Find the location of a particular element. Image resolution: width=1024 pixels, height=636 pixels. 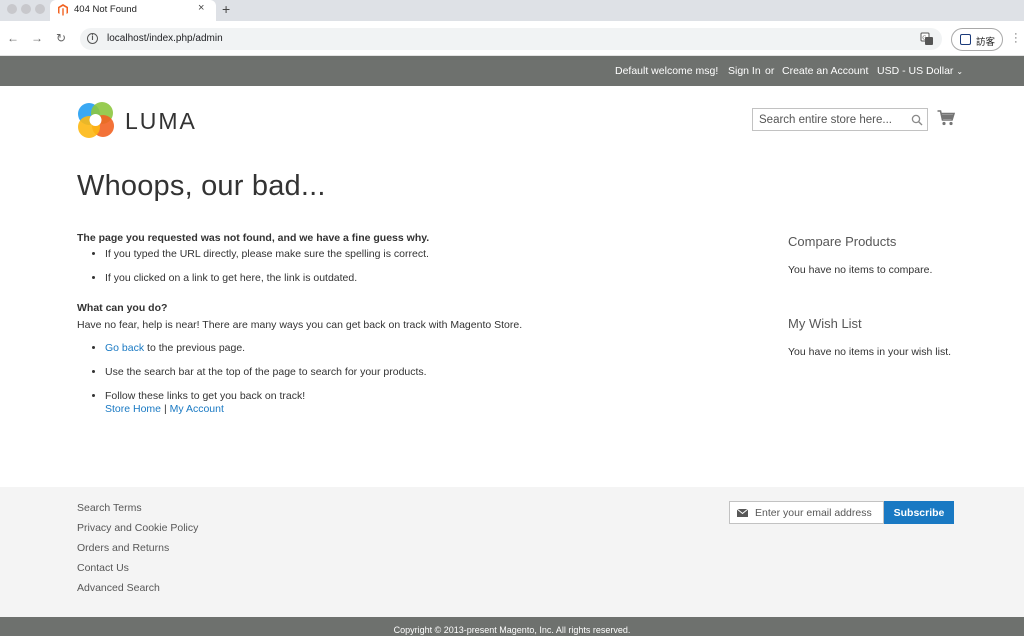

browser-menu-icon: · · · is located at coordinates (1016, 38).